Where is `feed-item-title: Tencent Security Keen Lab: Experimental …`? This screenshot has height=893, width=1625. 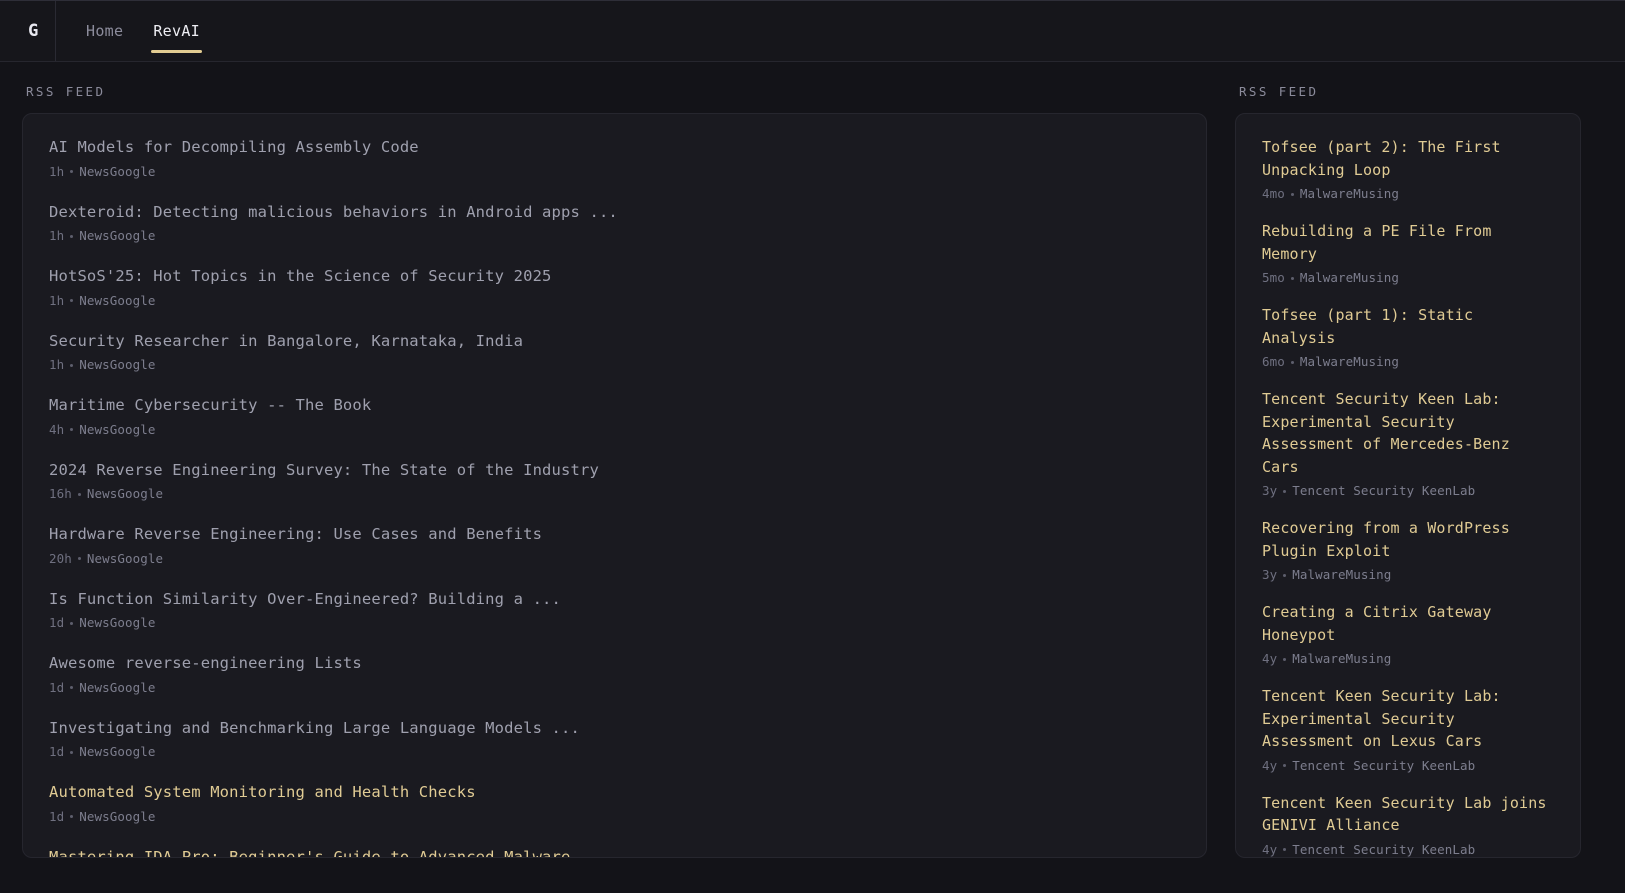
feed-item-title: Tencent Security Keen Lab: Experimental … is located at coordinates (1408, 433).